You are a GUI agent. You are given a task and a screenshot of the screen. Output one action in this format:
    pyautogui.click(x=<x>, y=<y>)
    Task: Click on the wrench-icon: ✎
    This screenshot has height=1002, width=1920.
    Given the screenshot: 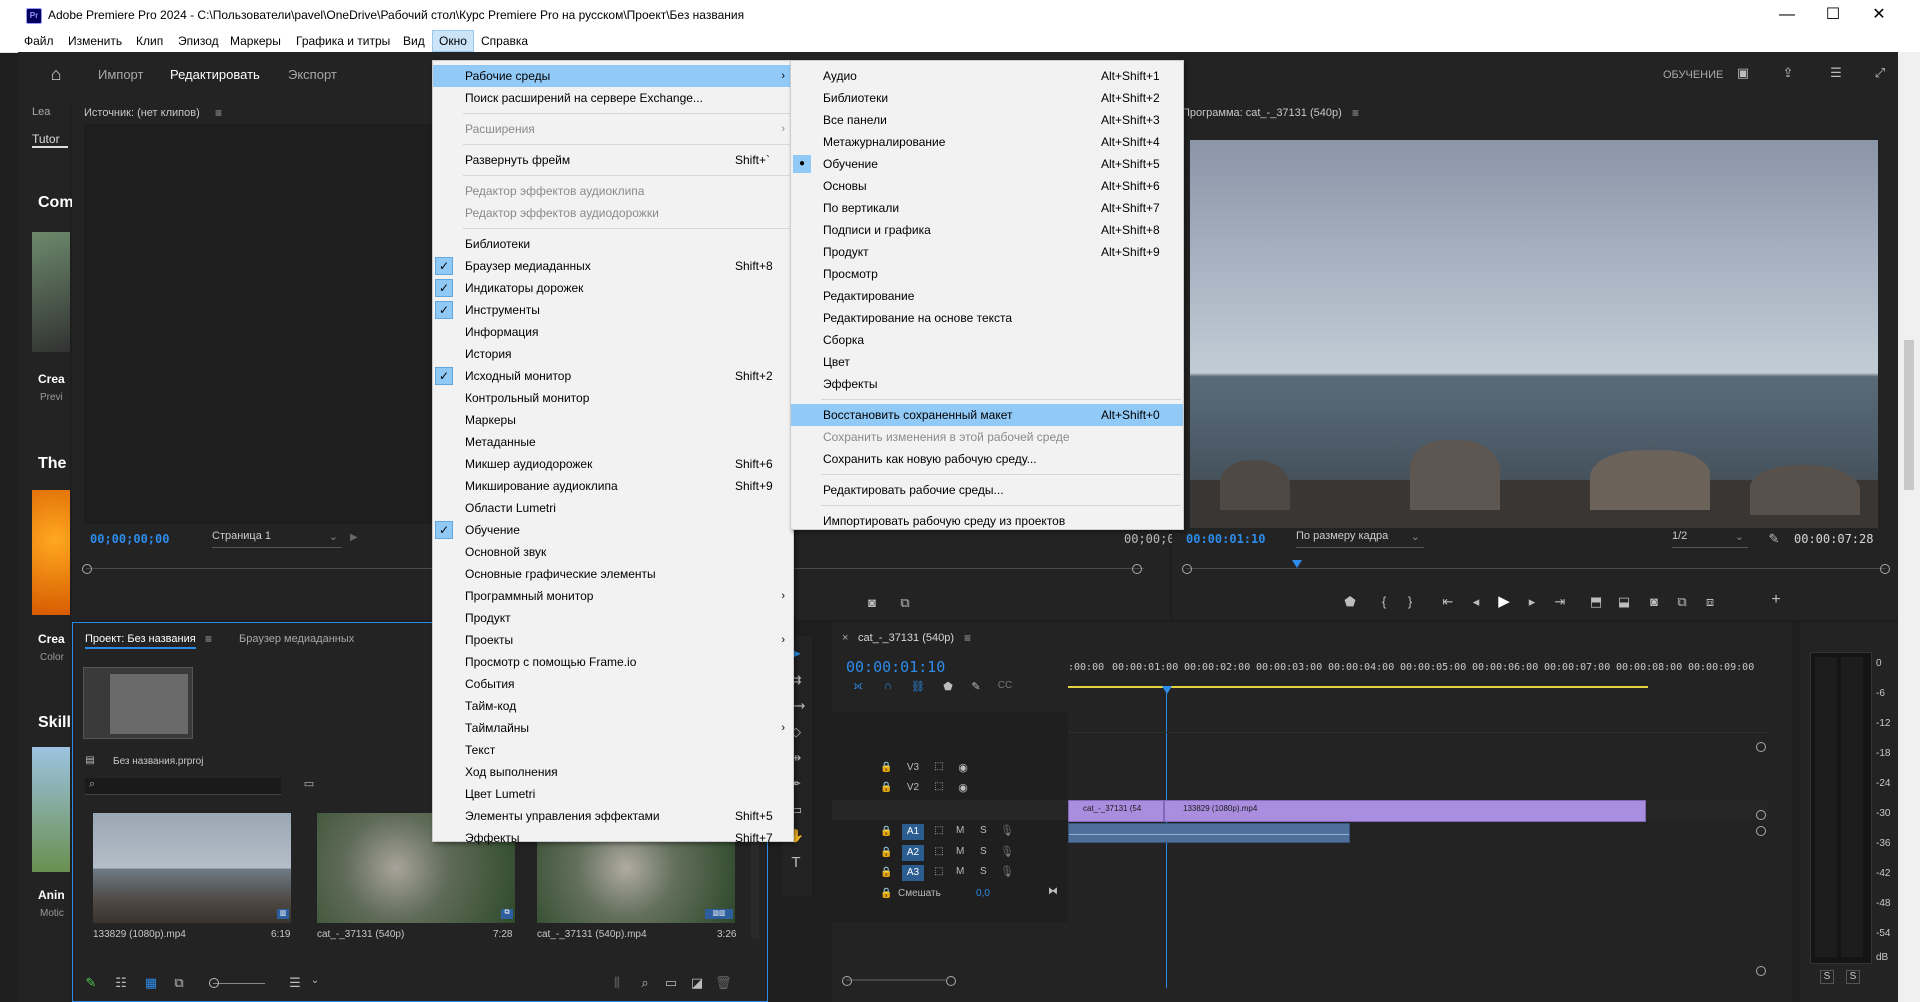 What is the action you would take?
    pyautogui.click(x=1774, y=539)
    